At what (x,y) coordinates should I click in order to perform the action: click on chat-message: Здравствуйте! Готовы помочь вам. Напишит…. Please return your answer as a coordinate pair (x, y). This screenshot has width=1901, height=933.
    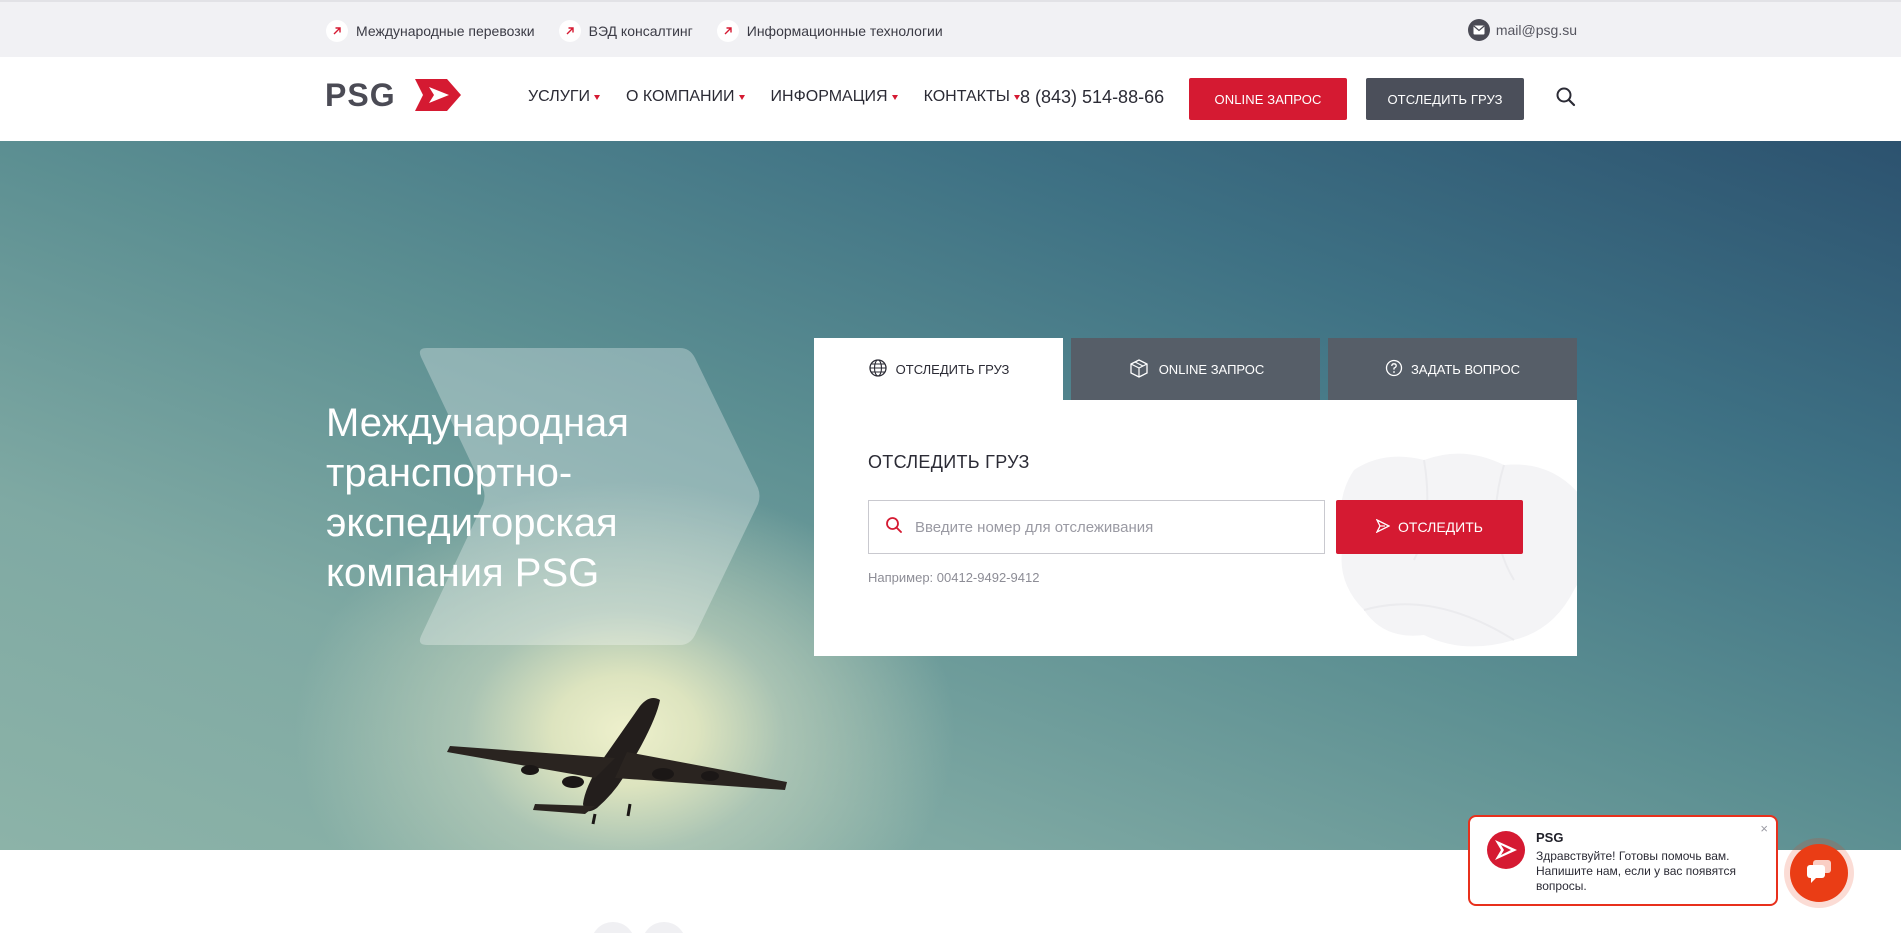
    Looking at the image, I should click on (1636, 871).